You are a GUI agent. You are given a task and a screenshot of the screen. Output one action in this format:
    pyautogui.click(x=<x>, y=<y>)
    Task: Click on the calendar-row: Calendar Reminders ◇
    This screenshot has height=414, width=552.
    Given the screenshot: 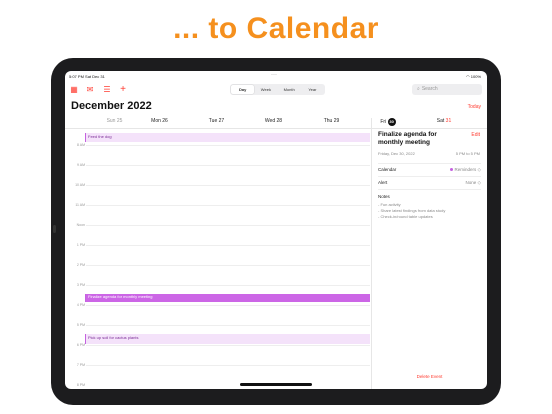 What is the action you would take?
    pyautogui.click(x=429, y=168)
    